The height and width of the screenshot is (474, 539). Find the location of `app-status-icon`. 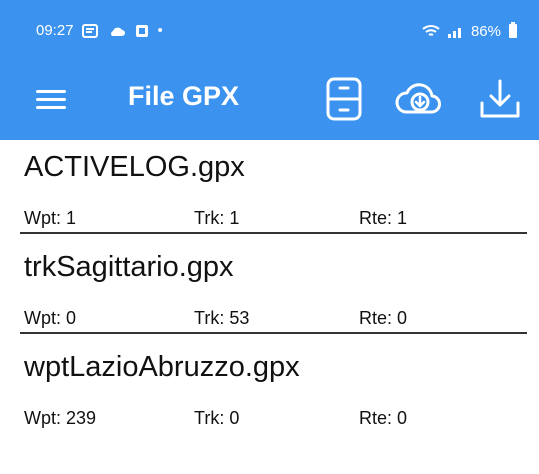

app-status-icon is located at coordinates (141, 30).